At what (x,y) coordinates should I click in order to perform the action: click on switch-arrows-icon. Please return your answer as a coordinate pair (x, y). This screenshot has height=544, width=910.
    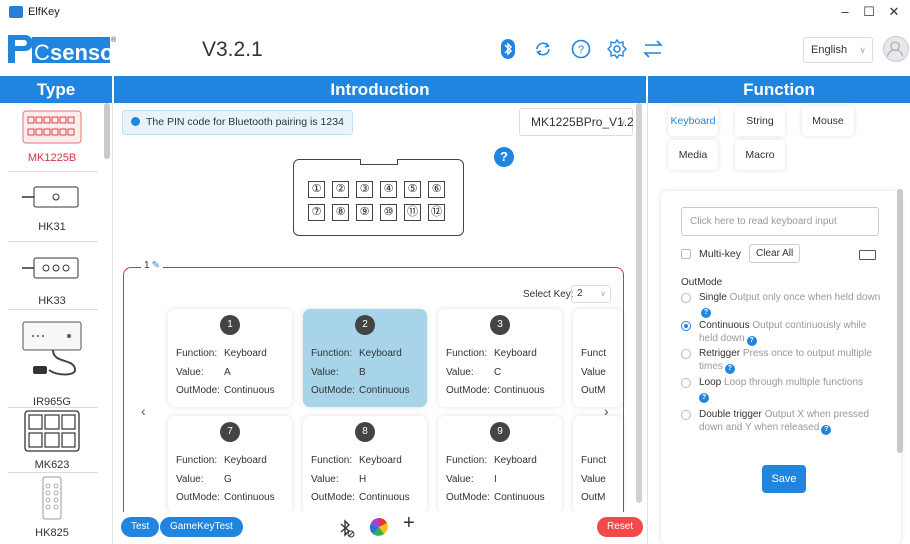
    Looking at the image, I should click on (653, 49).